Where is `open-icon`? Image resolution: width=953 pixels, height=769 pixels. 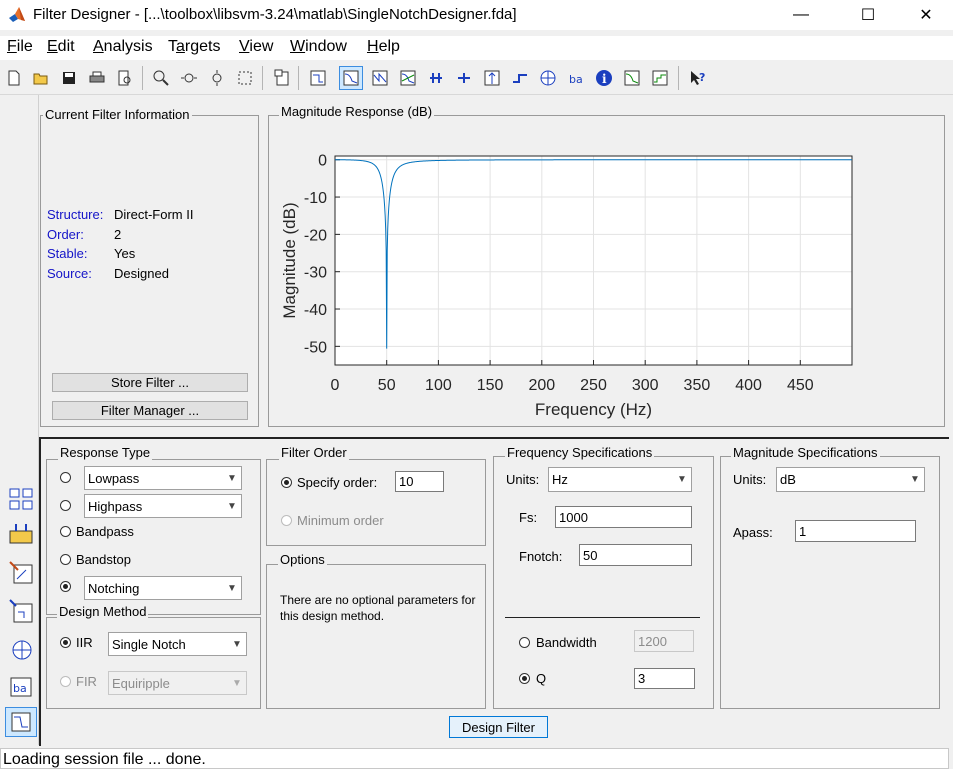 open-icon is located at coordinates (41, 78).